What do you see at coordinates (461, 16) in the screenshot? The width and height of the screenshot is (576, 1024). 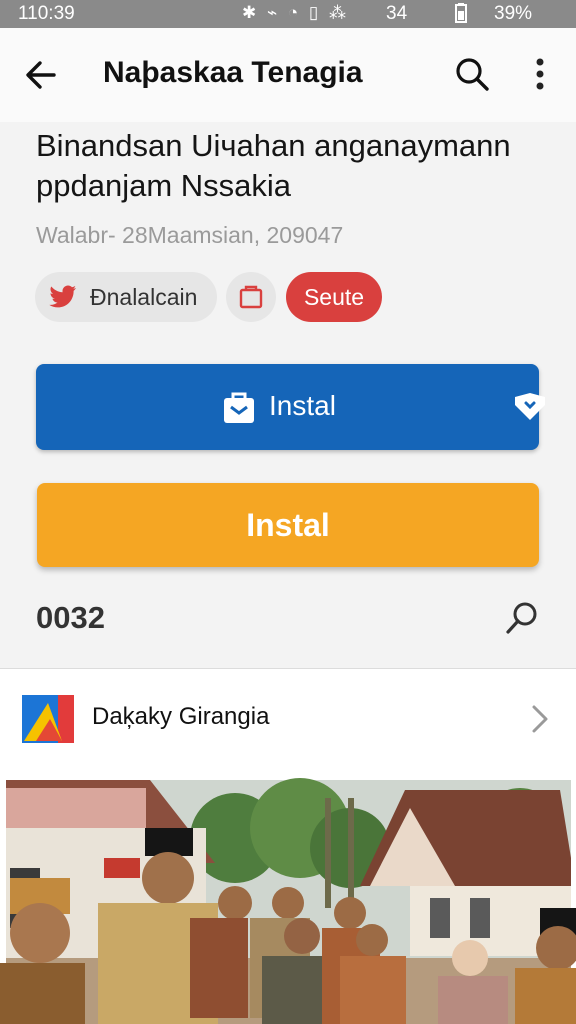 I see `battery-icon` at bounding box center [461, 16].